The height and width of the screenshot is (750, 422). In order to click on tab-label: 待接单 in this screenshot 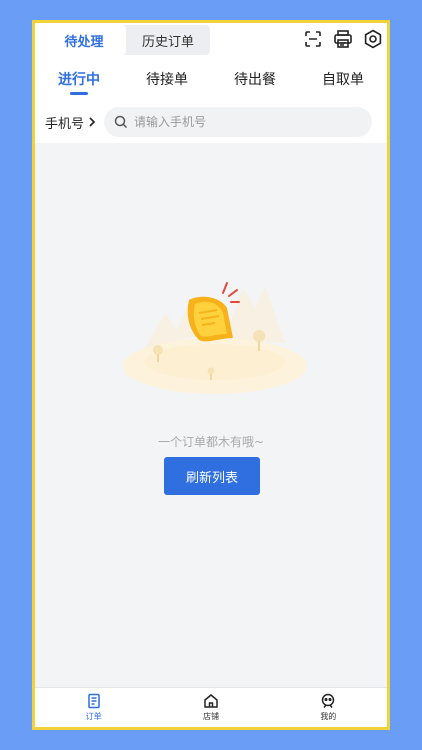, I will do `click(167, 80)`.